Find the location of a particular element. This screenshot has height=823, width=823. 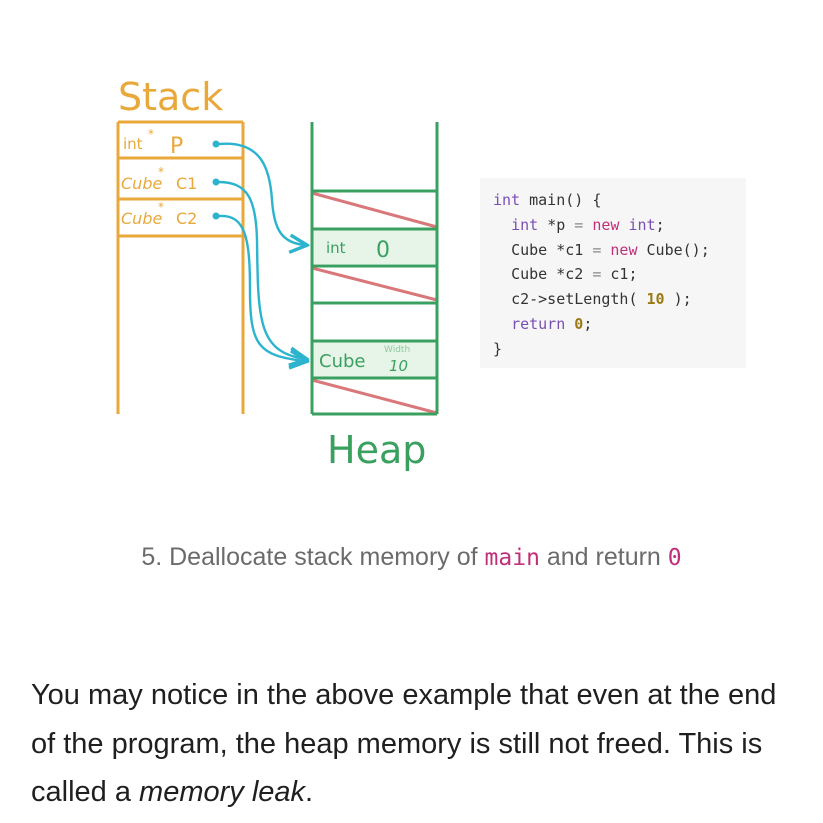

stack-row-c1: Cube * C1 is located at coordinates (170, 179).